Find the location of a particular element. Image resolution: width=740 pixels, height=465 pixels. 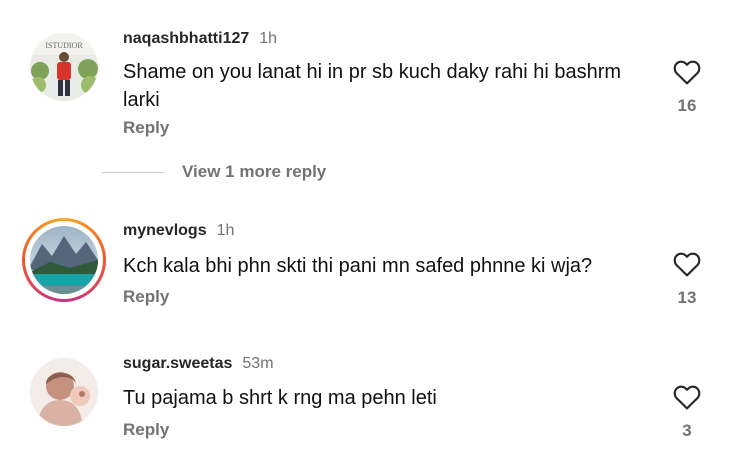

like-count: 16 is located at coordinates (687, 105).